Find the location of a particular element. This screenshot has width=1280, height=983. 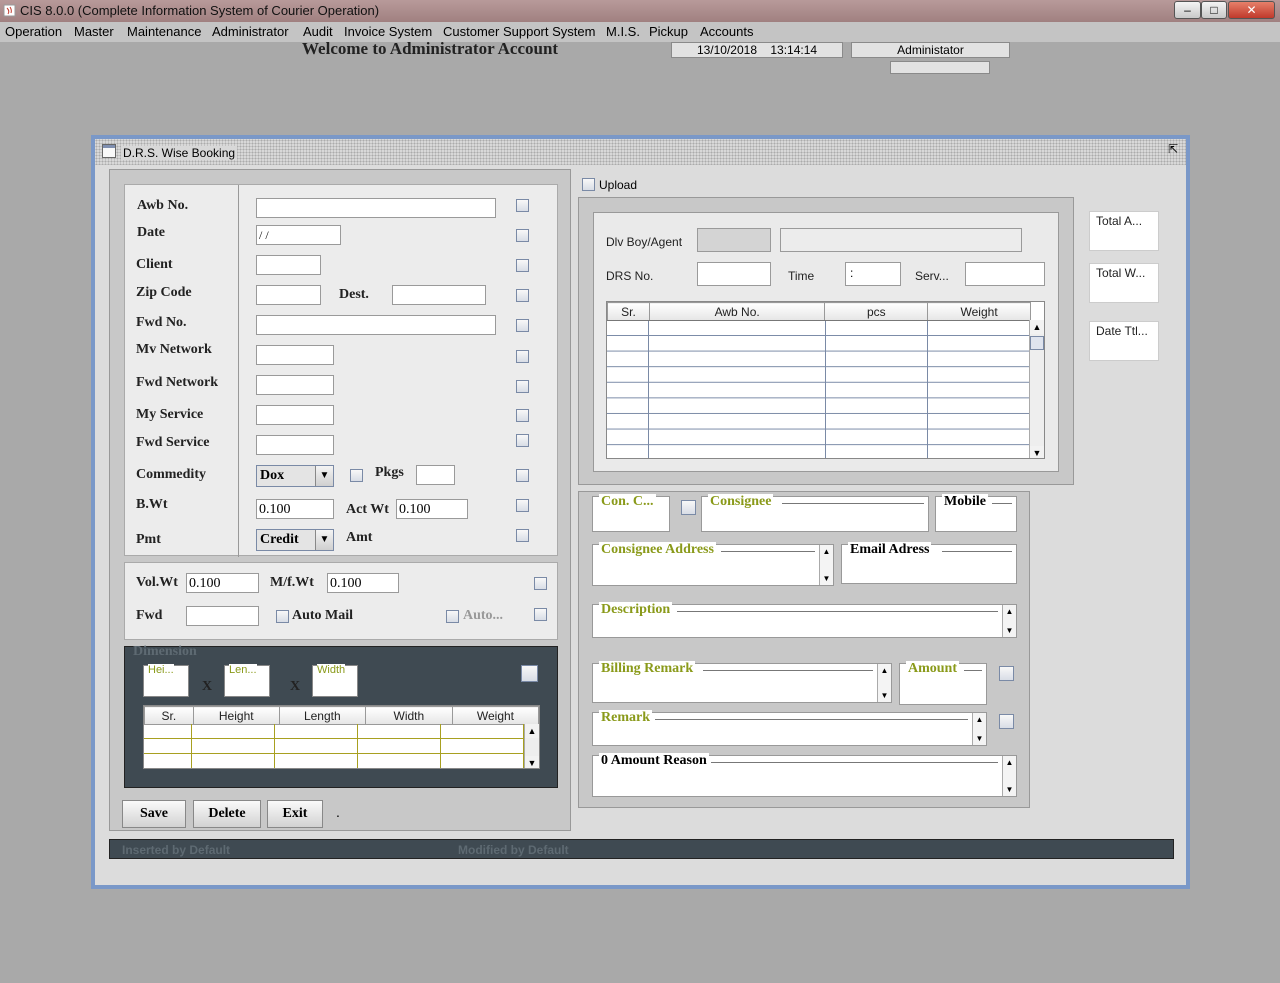

time-input: : is located at coordinates (873, 274).